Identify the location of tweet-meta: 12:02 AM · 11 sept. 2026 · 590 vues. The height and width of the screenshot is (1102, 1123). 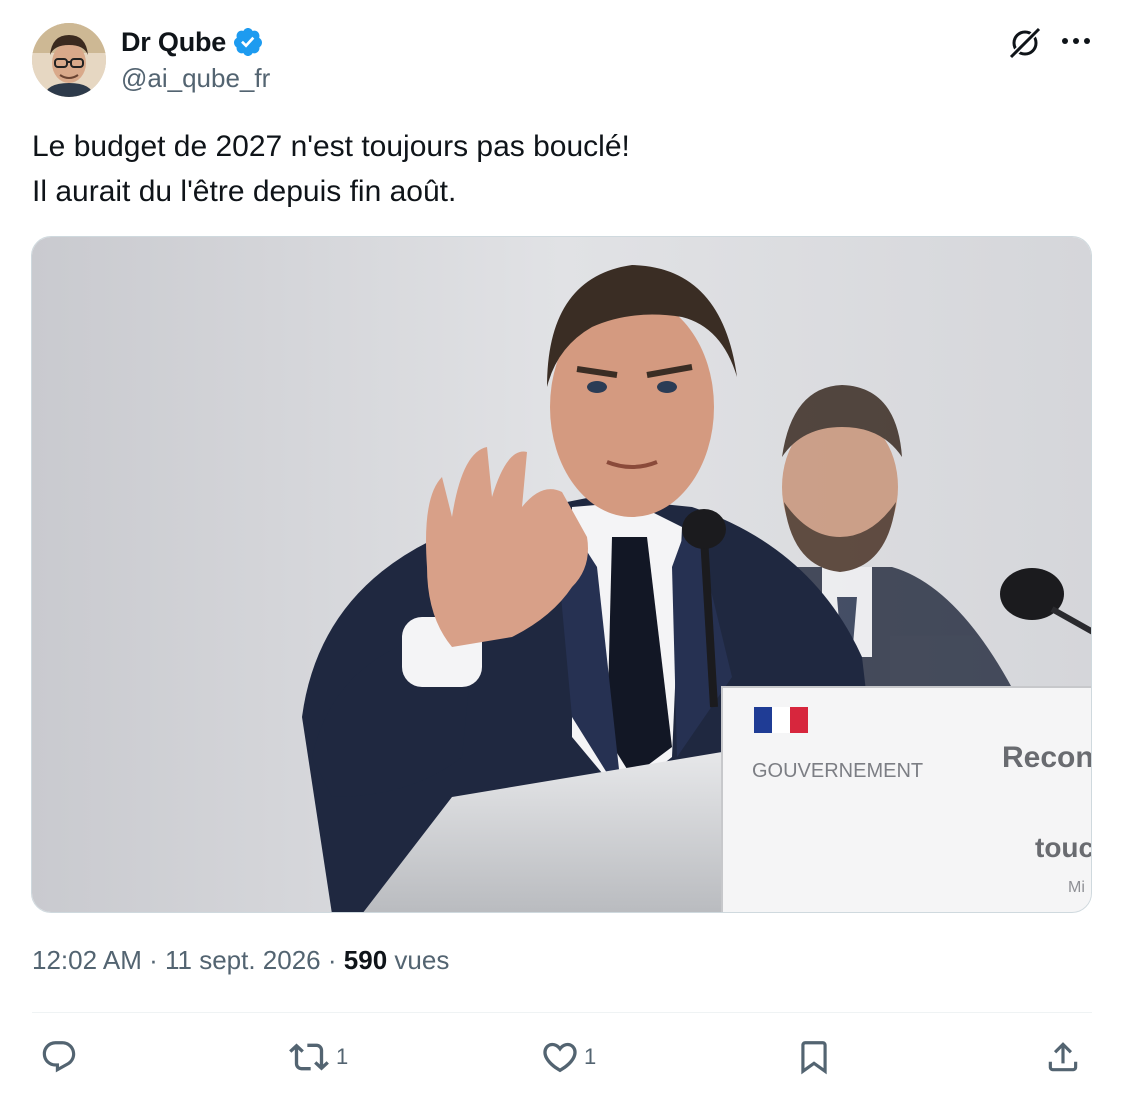
(240, 960).